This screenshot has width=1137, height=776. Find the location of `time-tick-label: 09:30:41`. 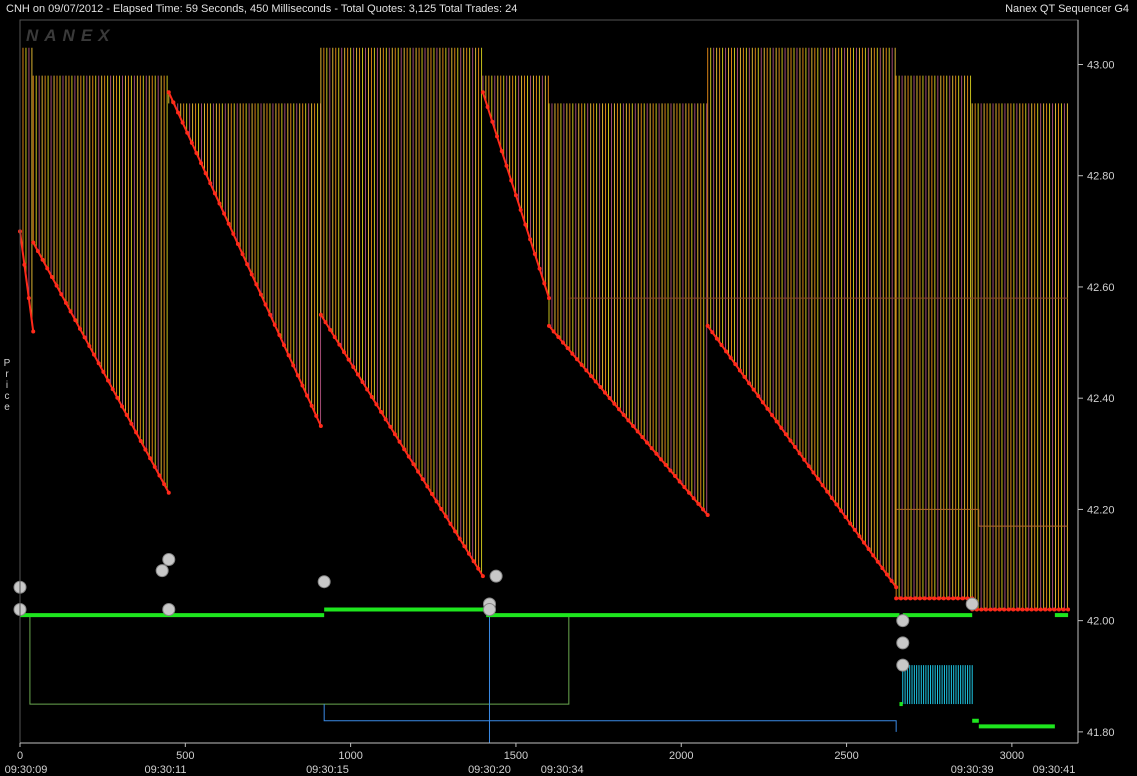

time-tick-label: 09:30:41 is located at coordinates (1054, 770).